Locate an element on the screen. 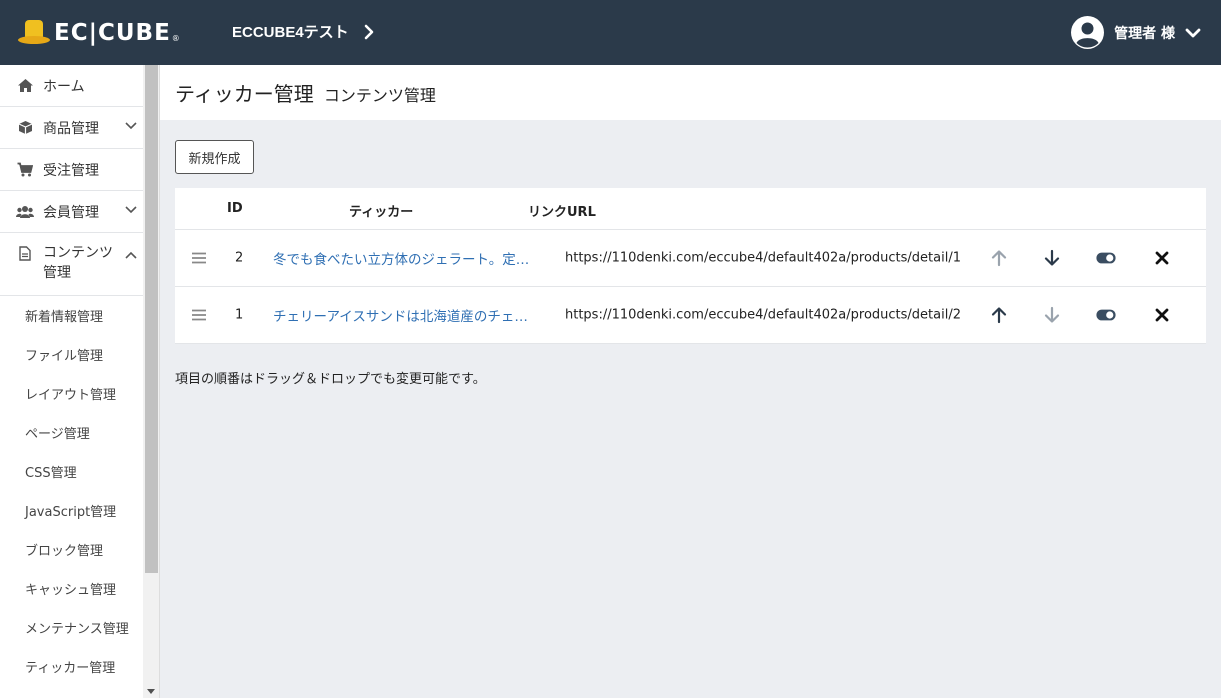  eccube-logo: EC|CUBE ® is located at coordinates (99, 33).